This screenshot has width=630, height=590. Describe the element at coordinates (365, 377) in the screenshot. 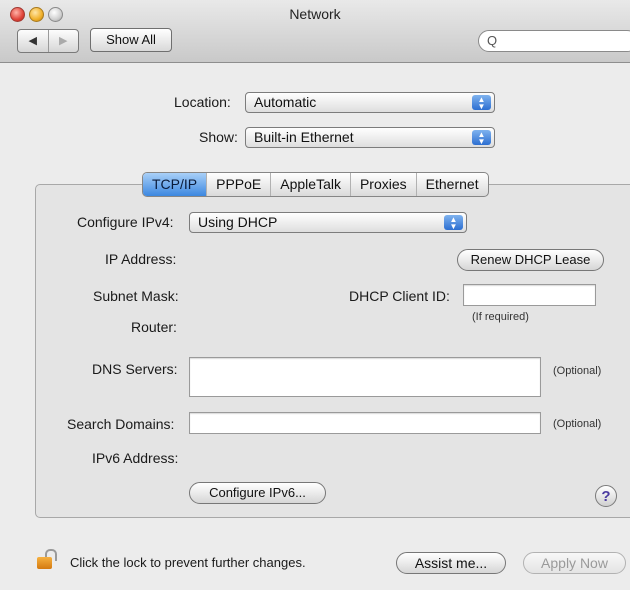

I see `dns-servers-field` at that location.